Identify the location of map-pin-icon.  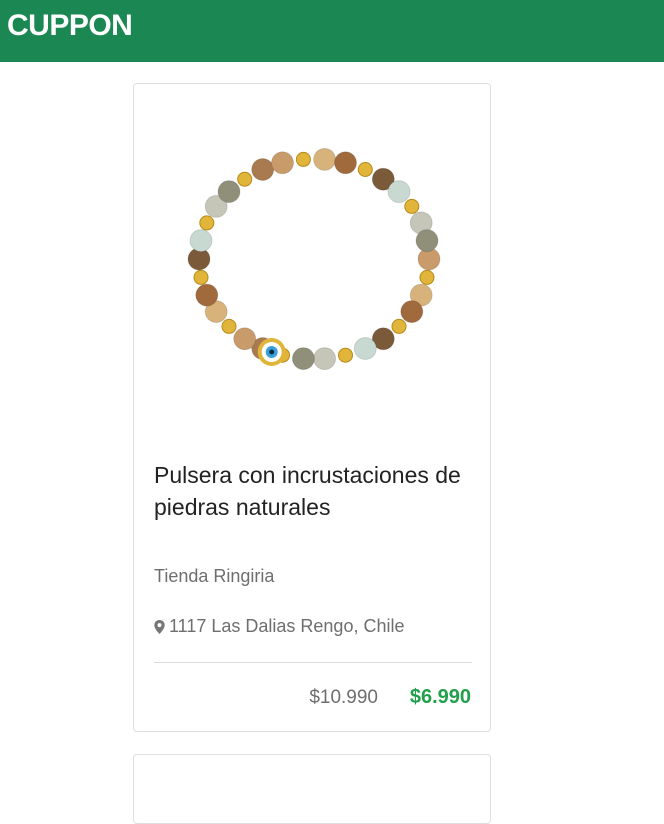
(159, 626).